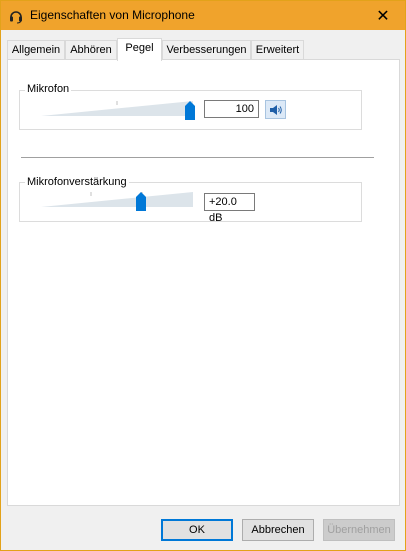 Image resolution: width=406 pixels, height=551 pixels. What do you see at coordinates (231, 109) in the screenshot?
I see `microphone-level-value: 100` at bounding box center [231, 109].